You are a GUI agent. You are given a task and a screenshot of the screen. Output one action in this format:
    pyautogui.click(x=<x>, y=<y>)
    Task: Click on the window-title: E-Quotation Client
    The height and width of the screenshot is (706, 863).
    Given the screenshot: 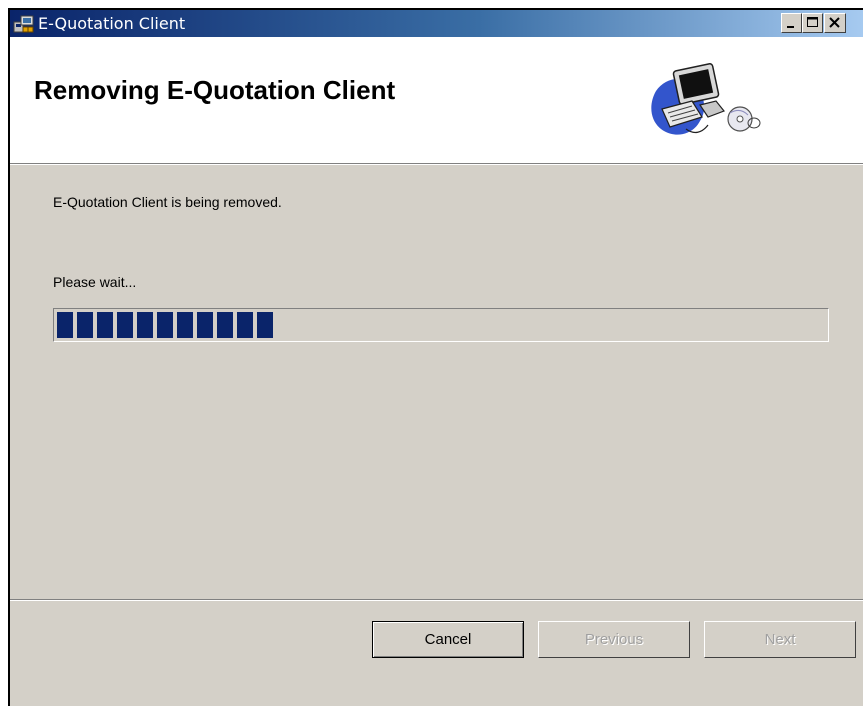 What is the action you would take?
    pyautogui.click(x=112, y=23)
    